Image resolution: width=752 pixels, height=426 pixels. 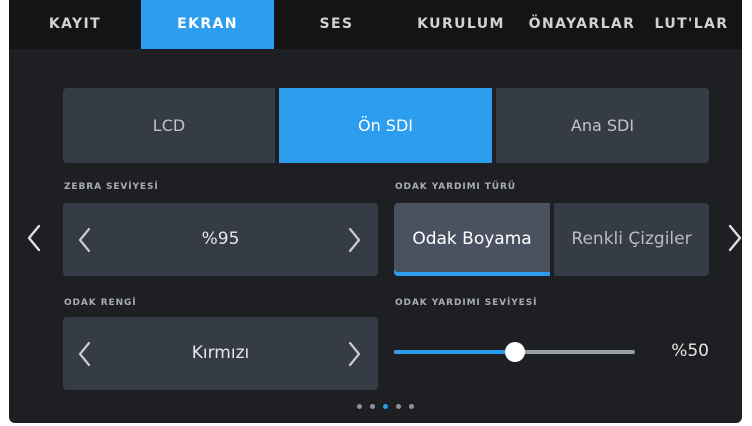 What do you see at coordinates (466, 303) in the screenshot?
I see `focus-assist-level-label: ODAK YARDIMI SEVİYESİ` at bounding box center [466, 303].